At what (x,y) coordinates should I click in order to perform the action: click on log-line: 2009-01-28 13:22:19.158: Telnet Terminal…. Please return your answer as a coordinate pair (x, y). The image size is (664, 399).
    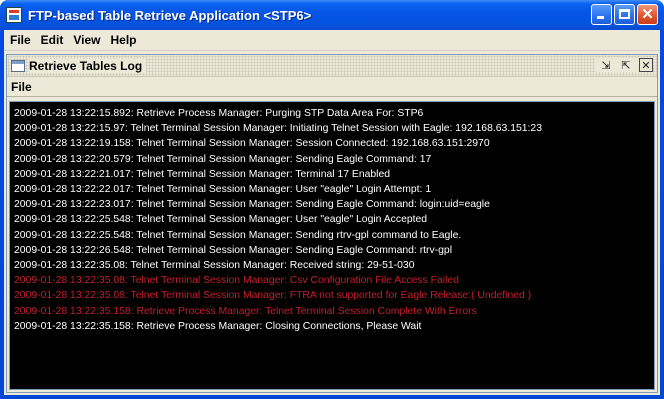
    Looking at the image, I should click on (252, 144).